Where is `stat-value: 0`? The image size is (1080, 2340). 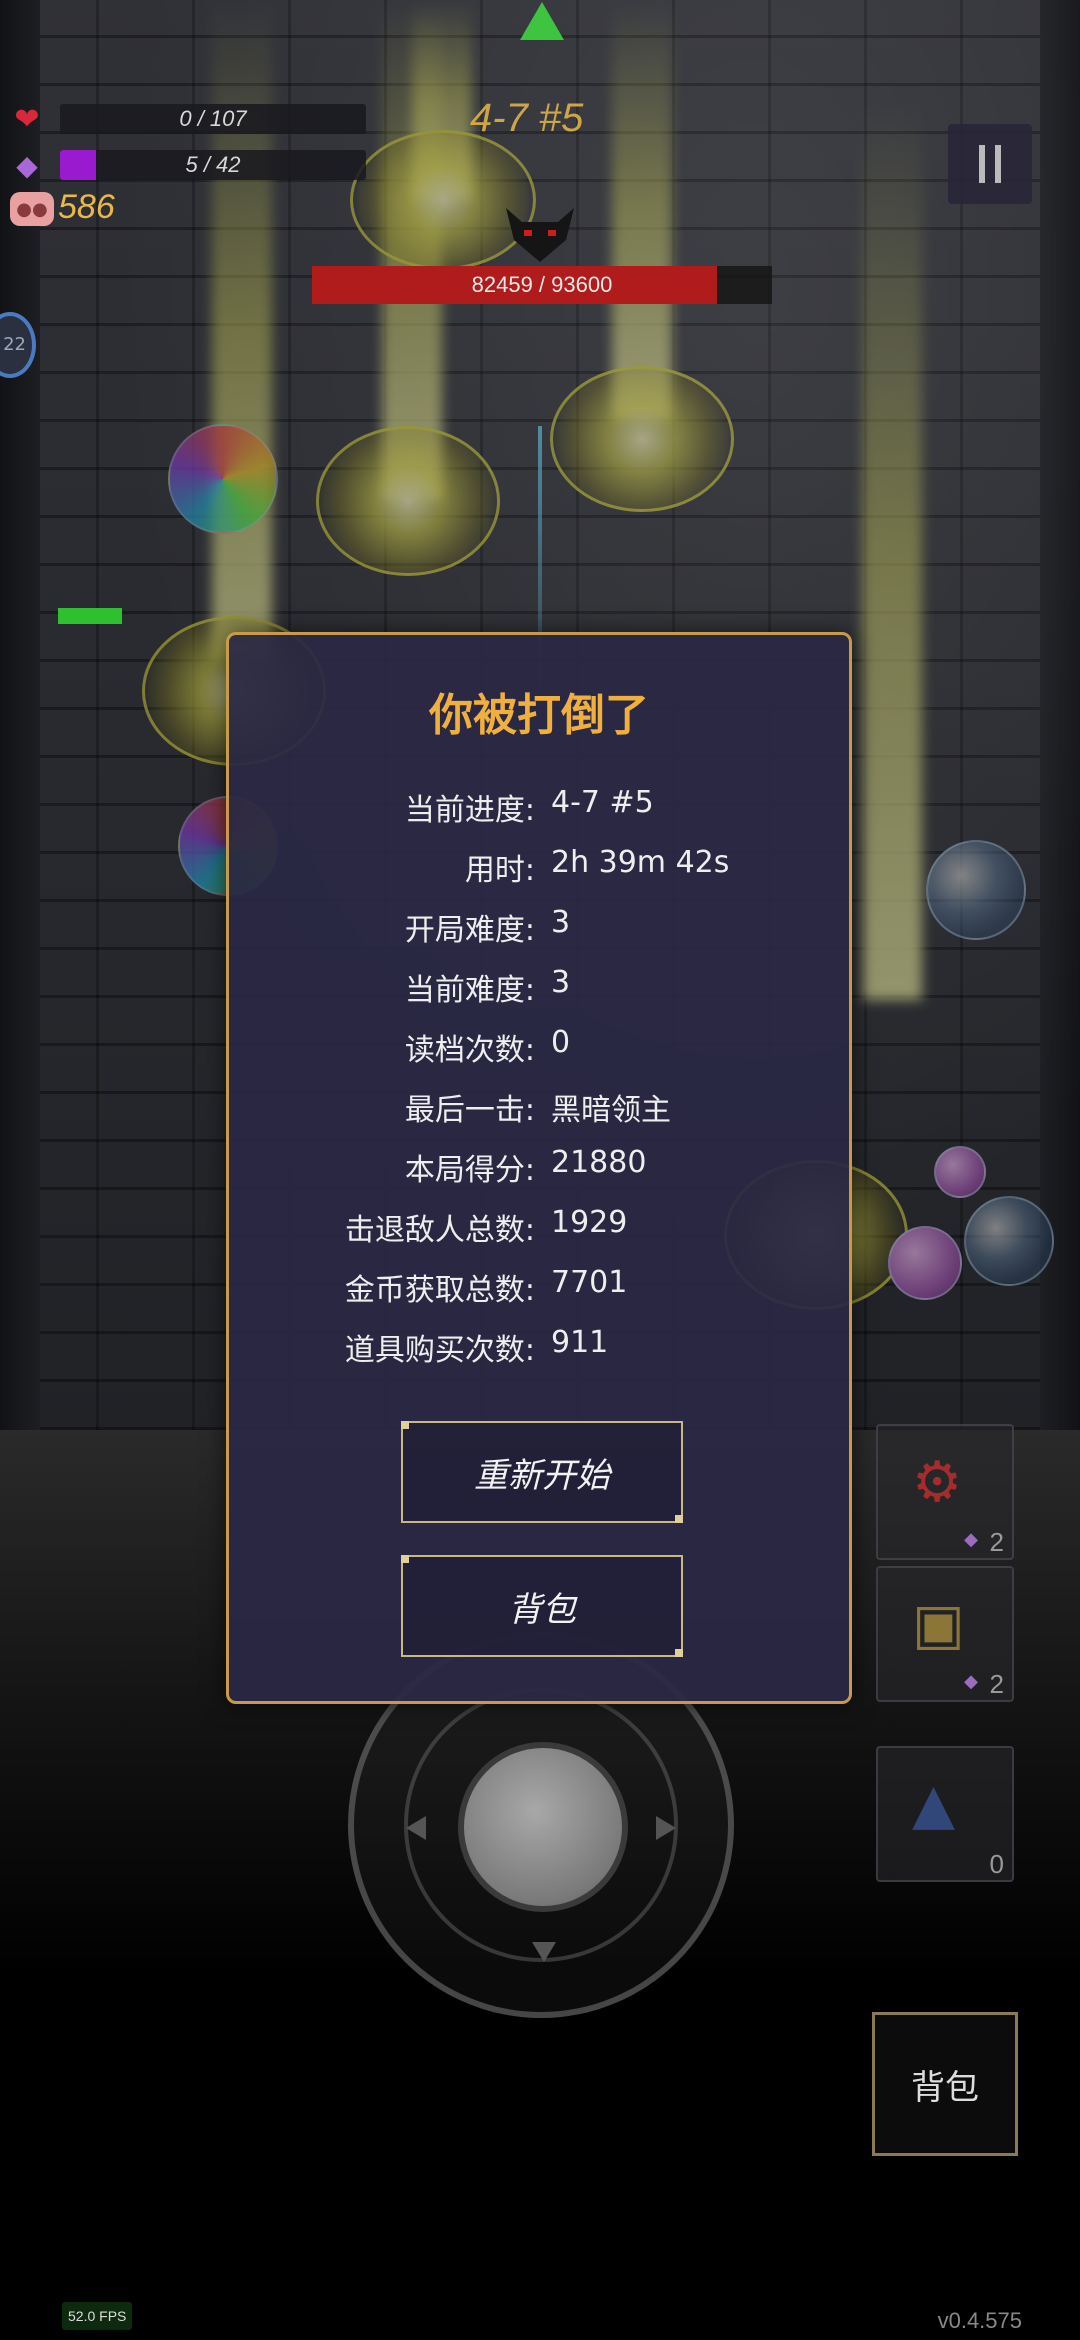 stat-value: 0 is located at coordinates (561, 1042).